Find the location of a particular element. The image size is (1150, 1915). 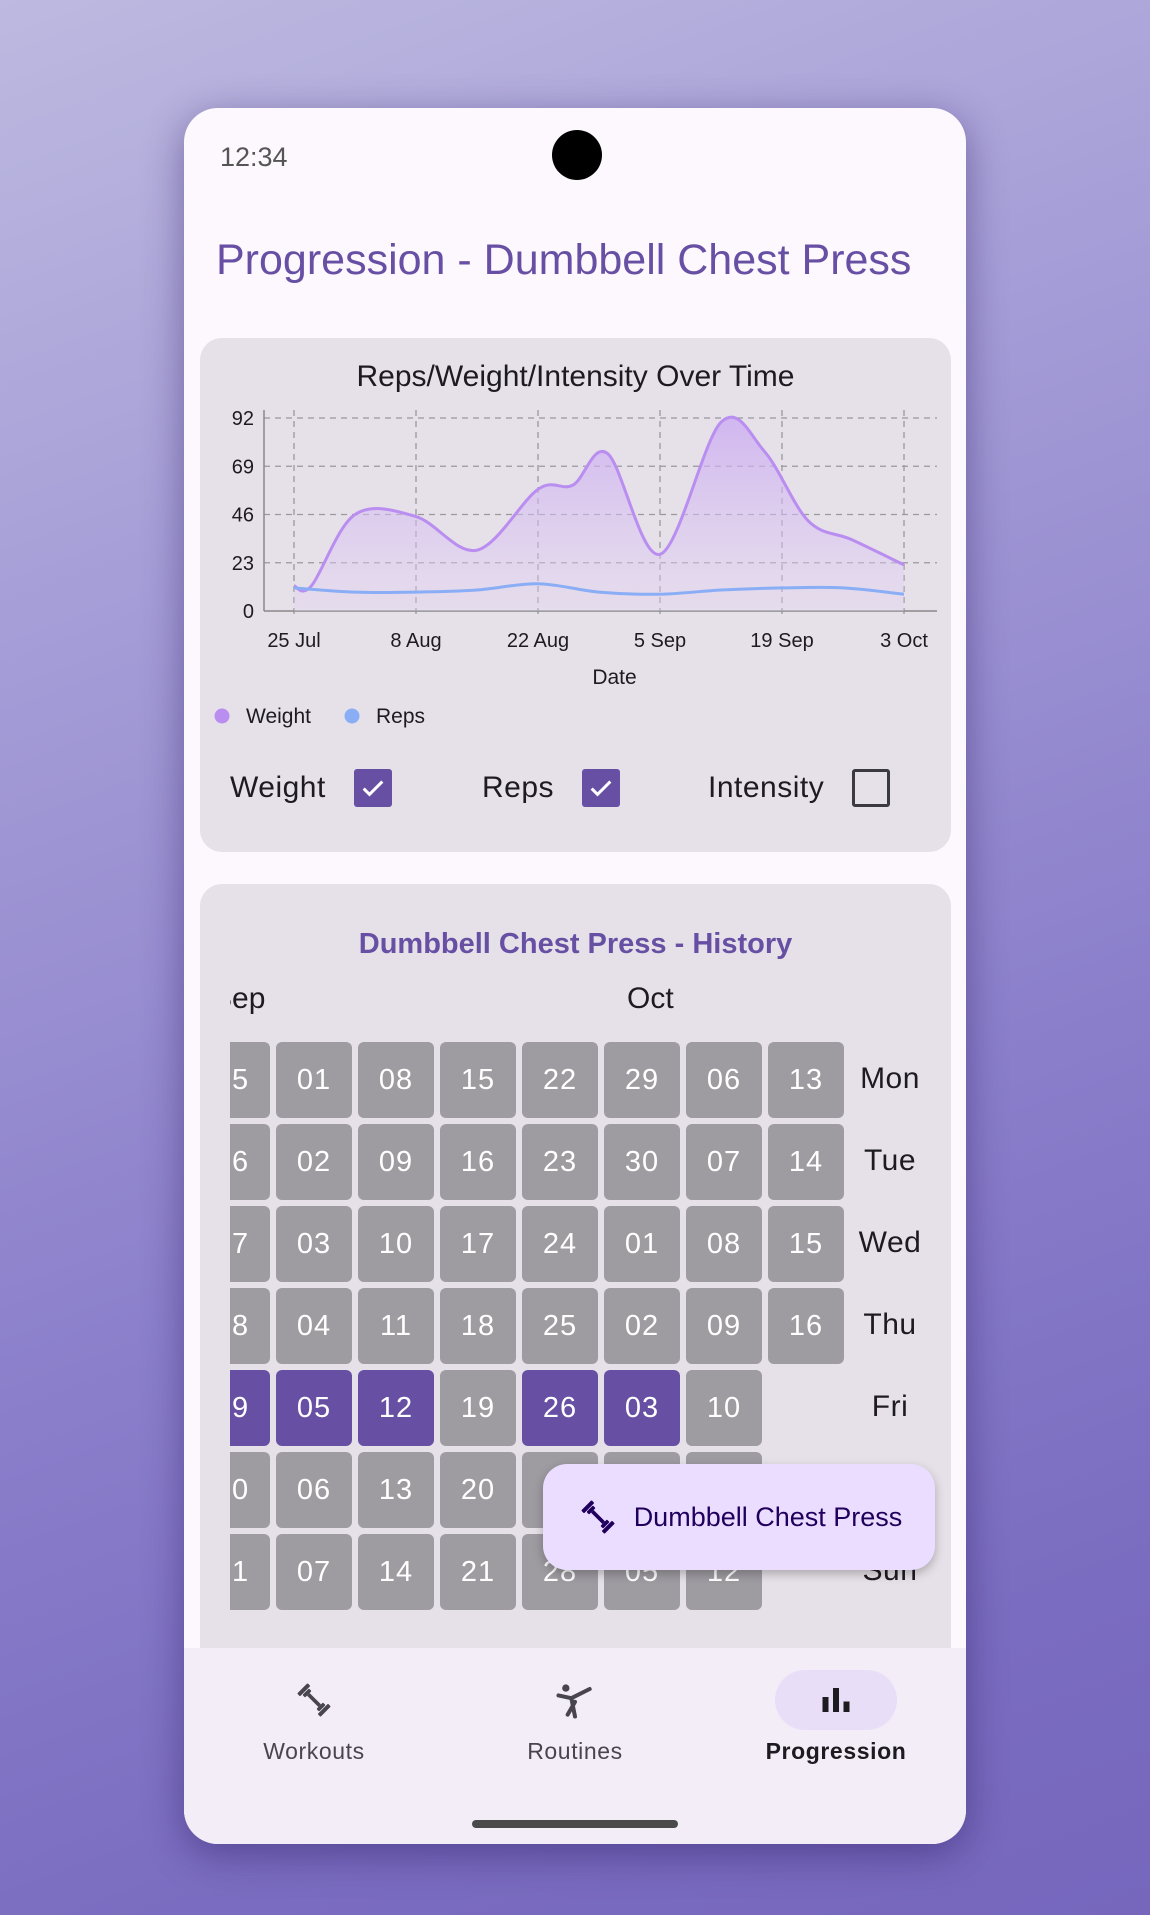

x-tick-label: 3 Oct is located at coordinates (904, 641).